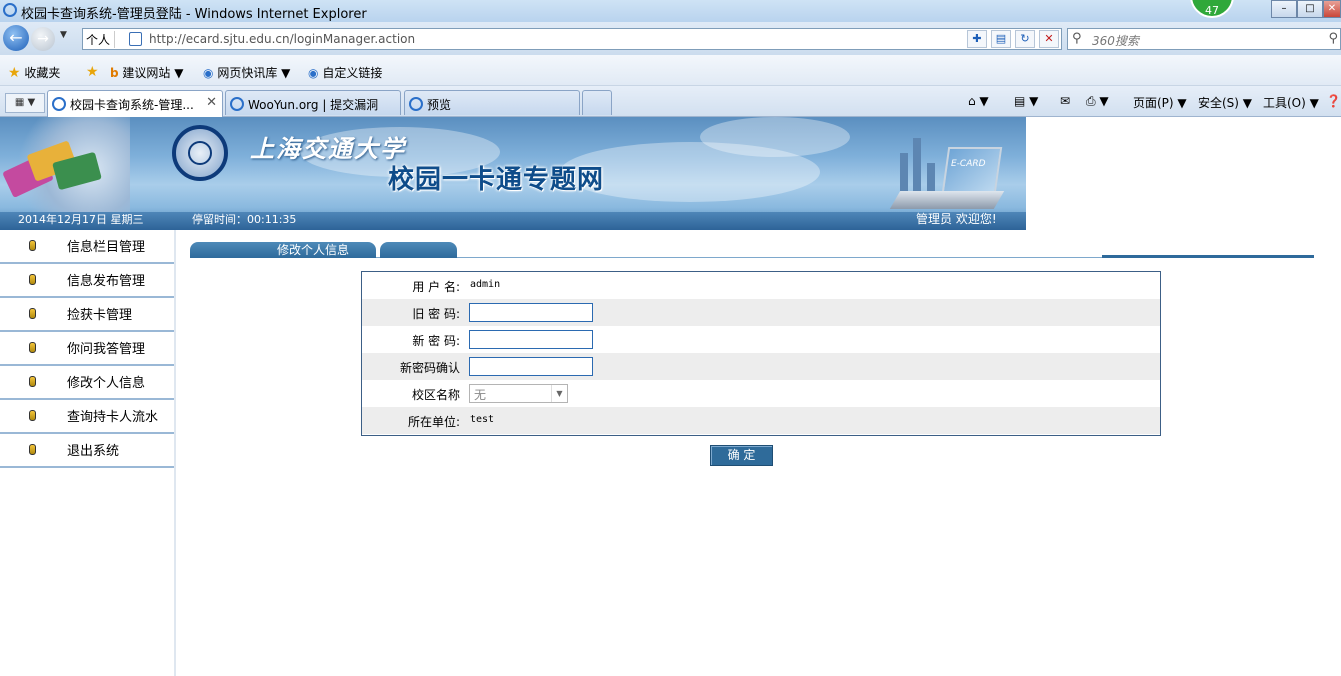 The height and width of the screenshot is (676, 1341). I want to click on add-favorite-icon: ★, so click(92, 72).